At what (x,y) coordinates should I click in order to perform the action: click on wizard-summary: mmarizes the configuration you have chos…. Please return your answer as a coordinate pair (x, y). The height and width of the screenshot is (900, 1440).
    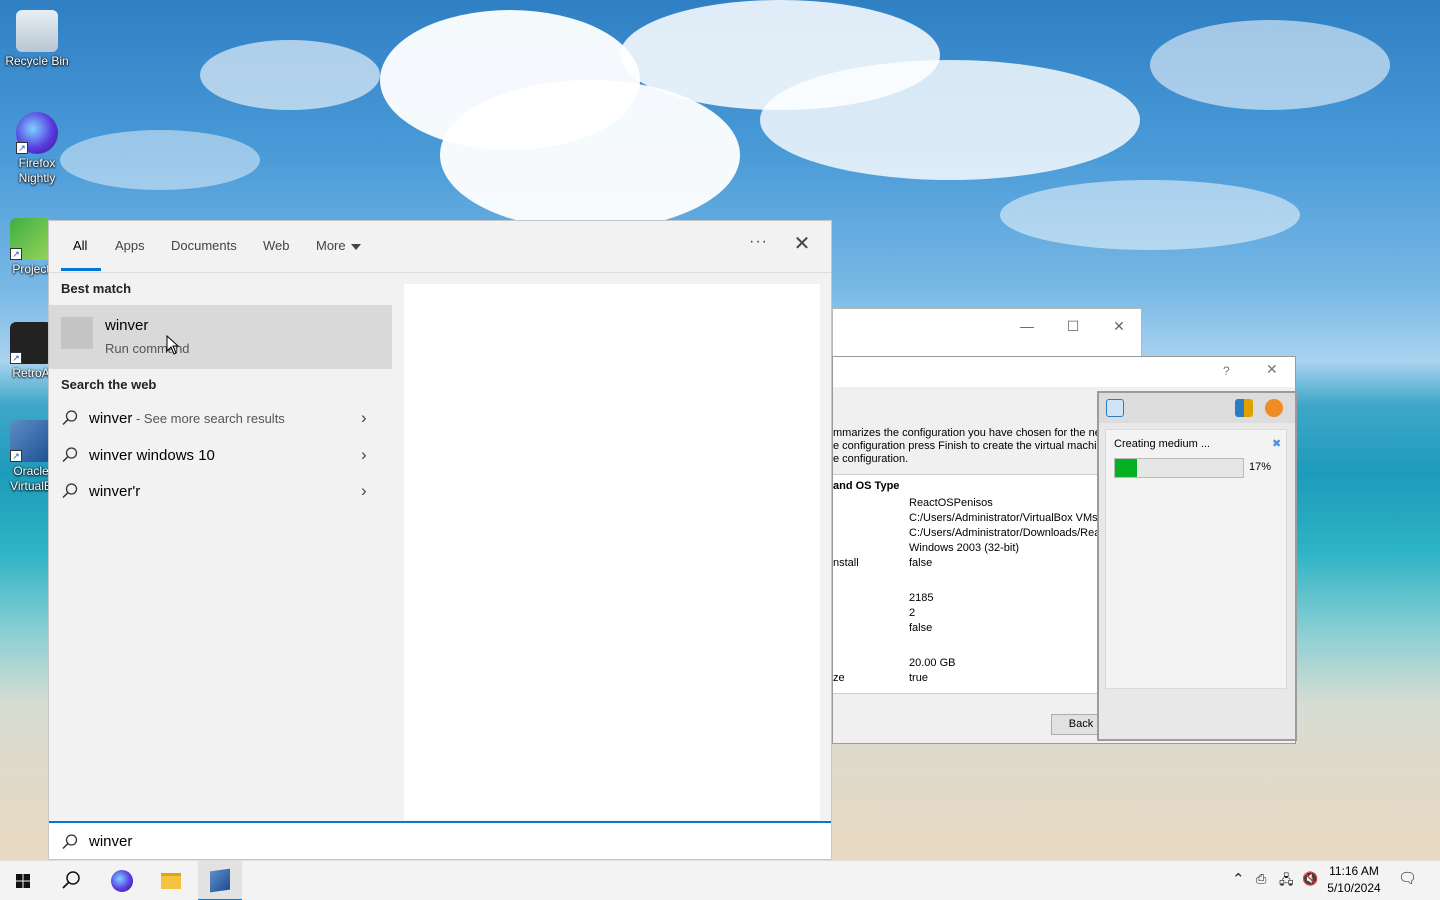
    Looking at the image, I should click on (973, 446).